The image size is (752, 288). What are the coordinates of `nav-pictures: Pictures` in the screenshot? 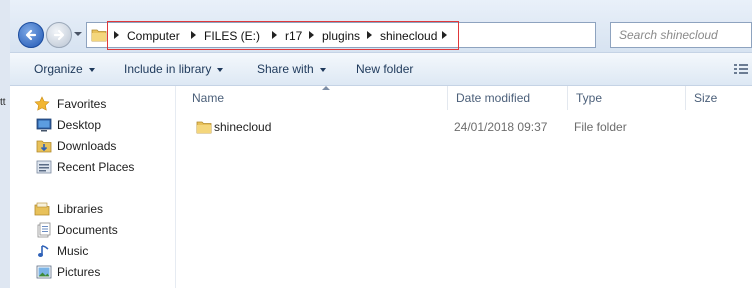 It's located at (92, 272).